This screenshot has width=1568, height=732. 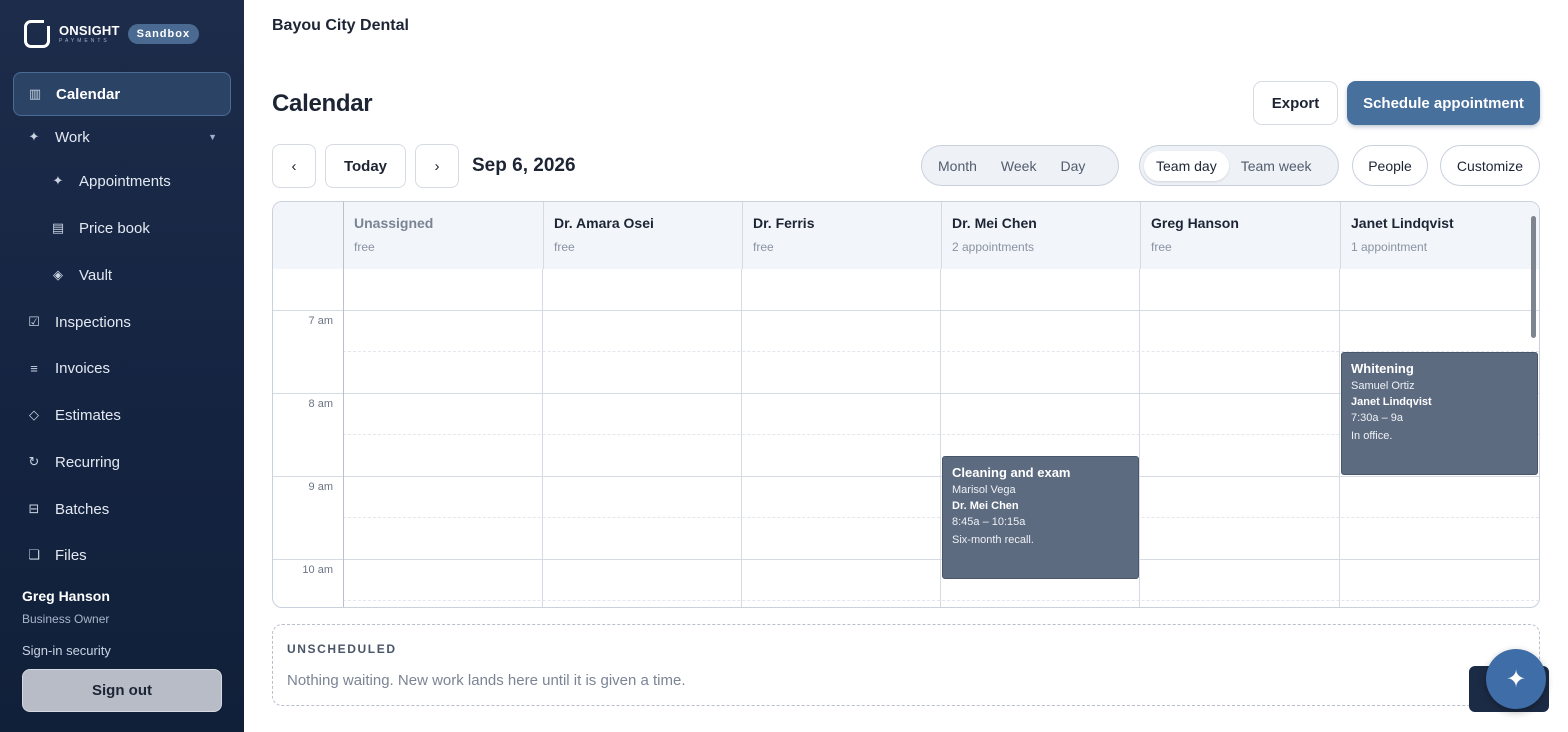 What do you see at coordinates (34, 414) in the screenshot?
I see `diamond-outline-icon: ◇` at bounding box center [34, 414].